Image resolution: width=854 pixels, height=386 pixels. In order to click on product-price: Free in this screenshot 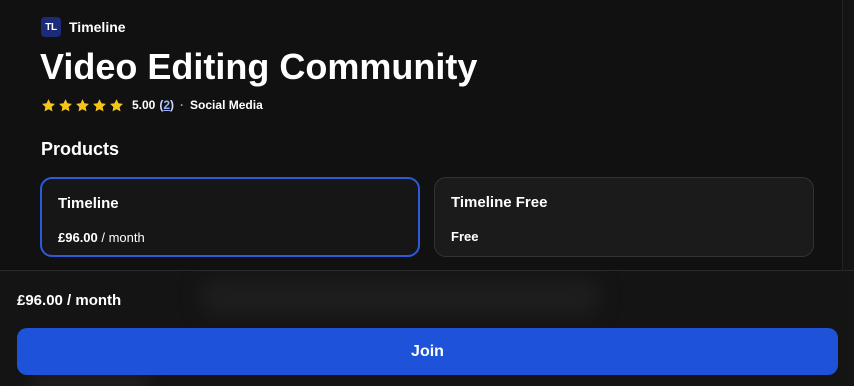, I will do `click(464, 236)`.